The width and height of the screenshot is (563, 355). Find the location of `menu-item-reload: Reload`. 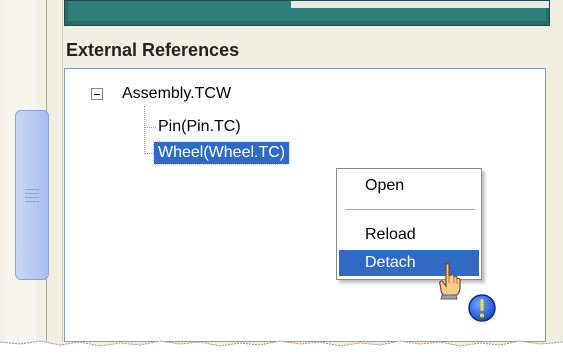

menu-item-reload: Reload is located at coordinates (409, 235).